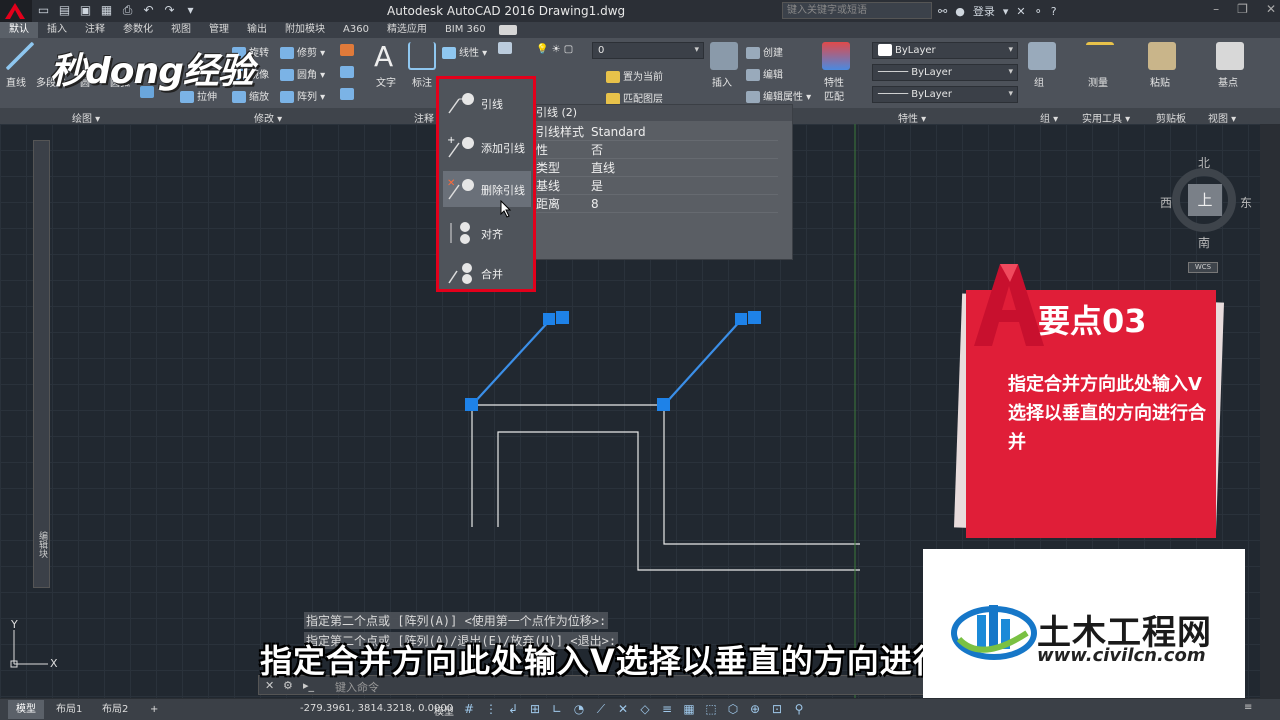 The width and height of the screenshot is (1280, 720). Describe the element at coordinates (683, 185) in the screenshot. I see `prop-value: 是` at that location.